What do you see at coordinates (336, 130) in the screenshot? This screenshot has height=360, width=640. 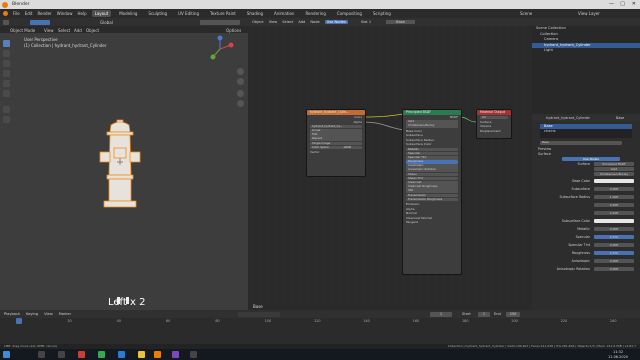 I see `interpolation-dropdown: Linear` at bounding box center [336, 130].